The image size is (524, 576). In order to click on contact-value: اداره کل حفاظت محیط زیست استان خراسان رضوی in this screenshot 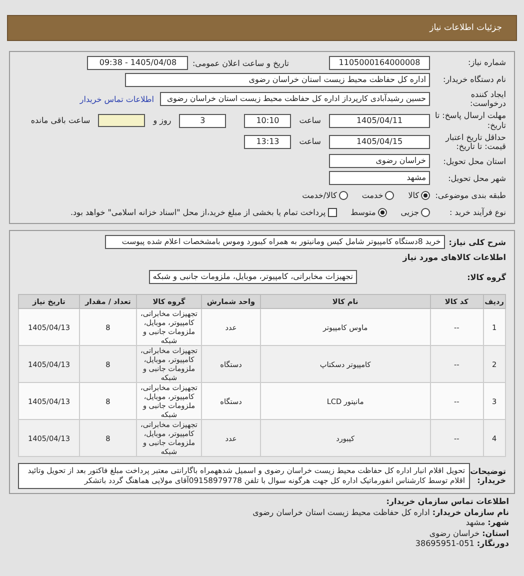, I will do `click(341, 512)`.